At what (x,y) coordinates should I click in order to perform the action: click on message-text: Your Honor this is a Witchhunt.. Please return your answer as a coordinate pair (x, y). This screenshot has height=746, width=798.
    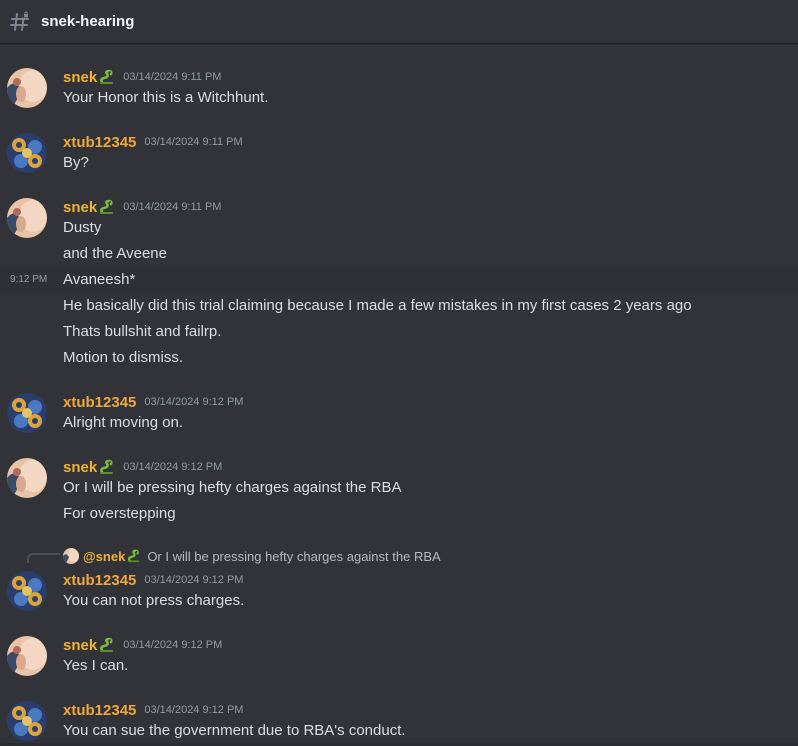
    Looking at the image, I should click on (166, 97).